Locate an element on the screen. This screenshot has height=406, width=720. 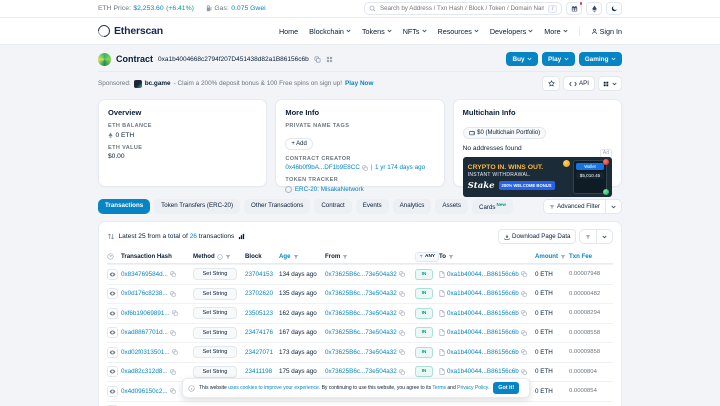
multichain-portfolio-button: $0 (Multichain Portfolio) is located at coordinates (504, 133).